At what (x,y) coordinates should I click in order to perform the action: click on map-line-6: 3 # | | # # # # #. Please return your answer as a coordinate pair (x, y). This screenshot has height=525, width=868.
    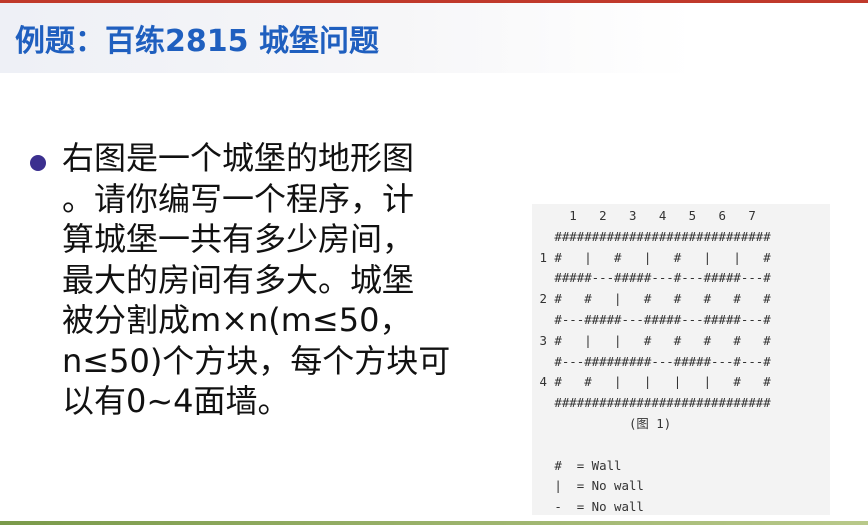
    Looking at the image, I should click on (651, 340).